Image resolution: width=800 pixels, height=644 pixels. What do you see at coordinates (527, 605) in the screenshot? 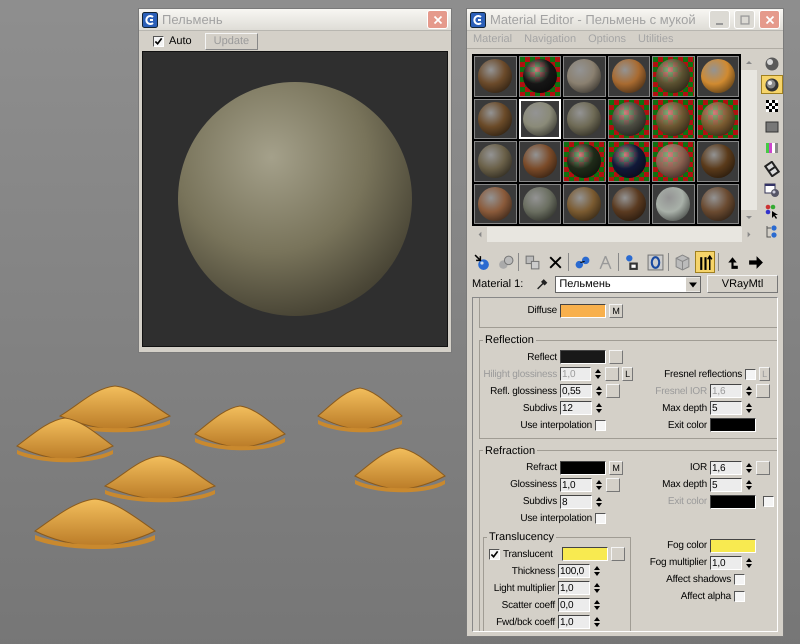
I see `field-label: Scatter coeff` at bounding box center [527, 605].